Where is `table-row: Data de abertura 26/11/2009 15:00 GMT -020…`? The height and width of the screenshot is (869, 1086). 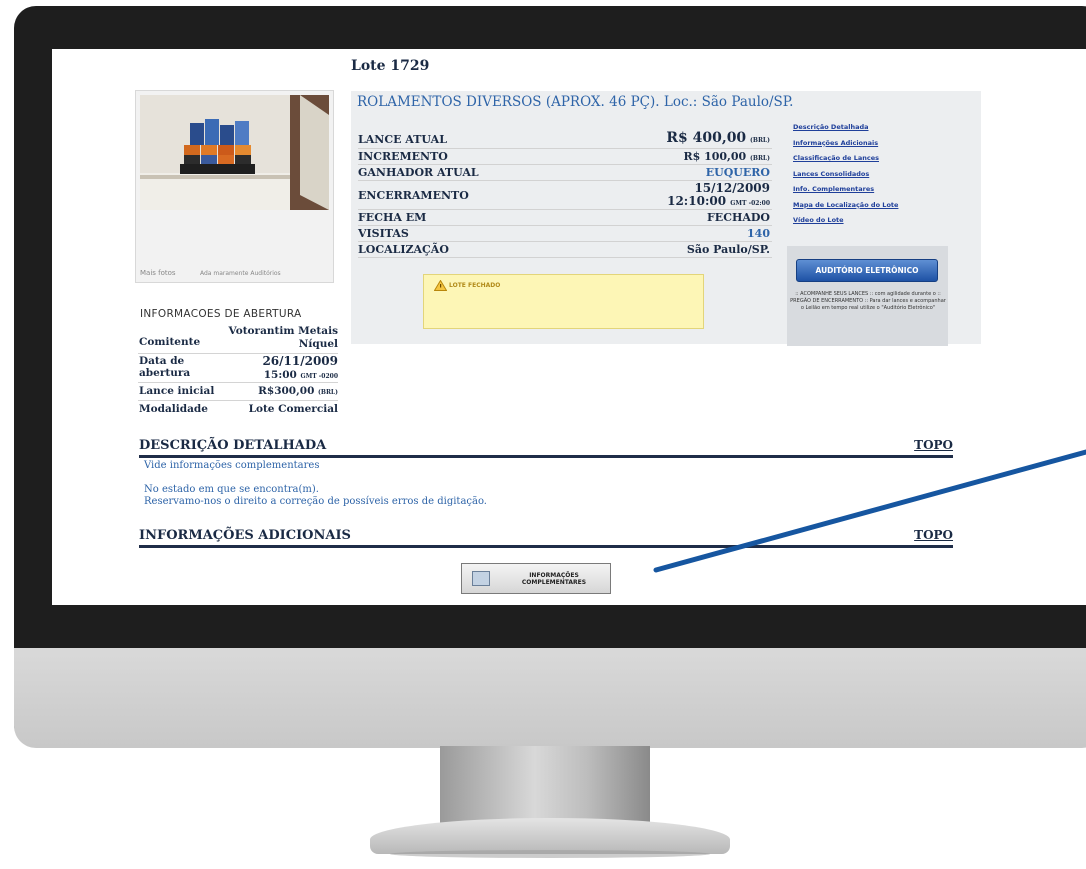 table-row: Data de abertura 26/11/2009 15:00 GMT -020… is located at coordinates (238, 368).